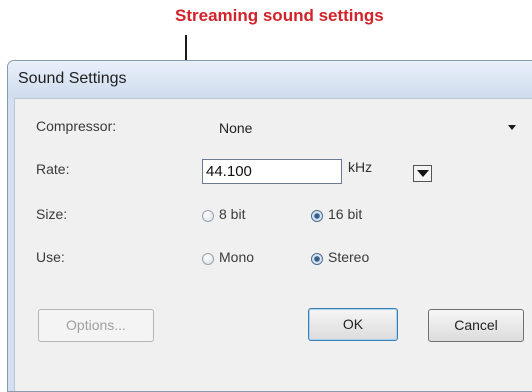 The image size is (532, 392). I want to click on compressor-value: None, so click(236, 128).